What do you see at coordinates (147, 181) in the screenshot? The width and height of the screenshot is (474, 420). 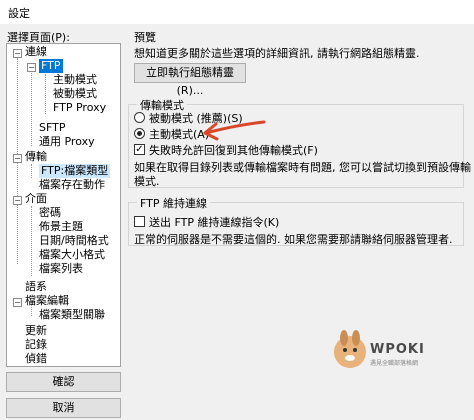 I see `transfer-mode-note-line2: 模式.` at bounding box center [147, 181].